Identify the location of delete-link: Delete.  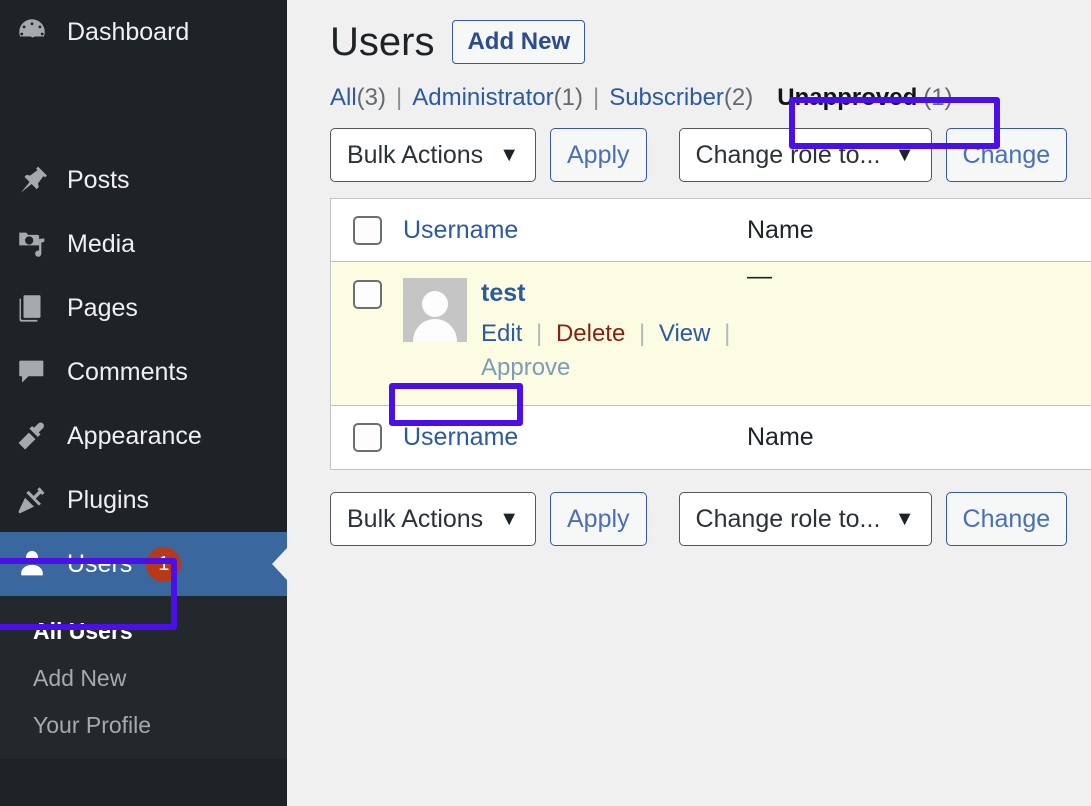
(590, 333).